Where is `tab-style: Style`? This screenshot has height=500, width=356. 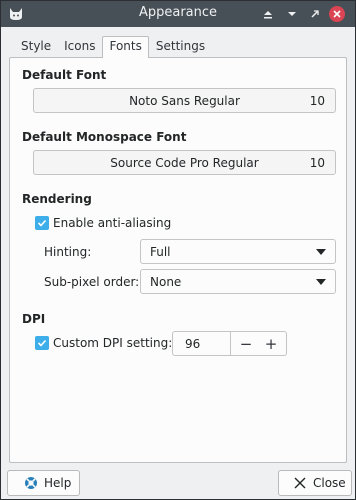
tab-style: Style is located at coordinates (36, 46).